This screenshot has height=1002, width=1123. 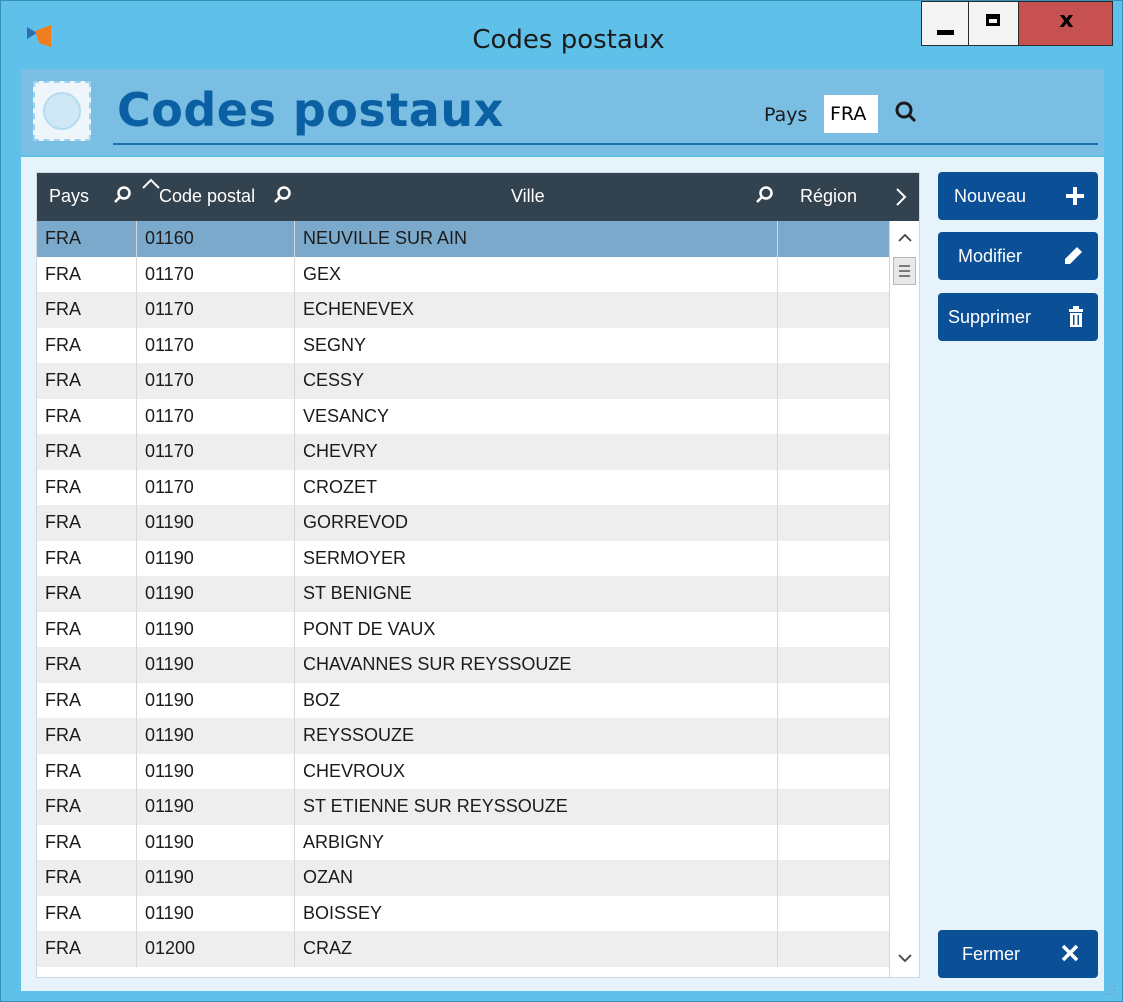 I want to click on table-row: FRA 01190 SERMOYER, so click(x=463, y=558).